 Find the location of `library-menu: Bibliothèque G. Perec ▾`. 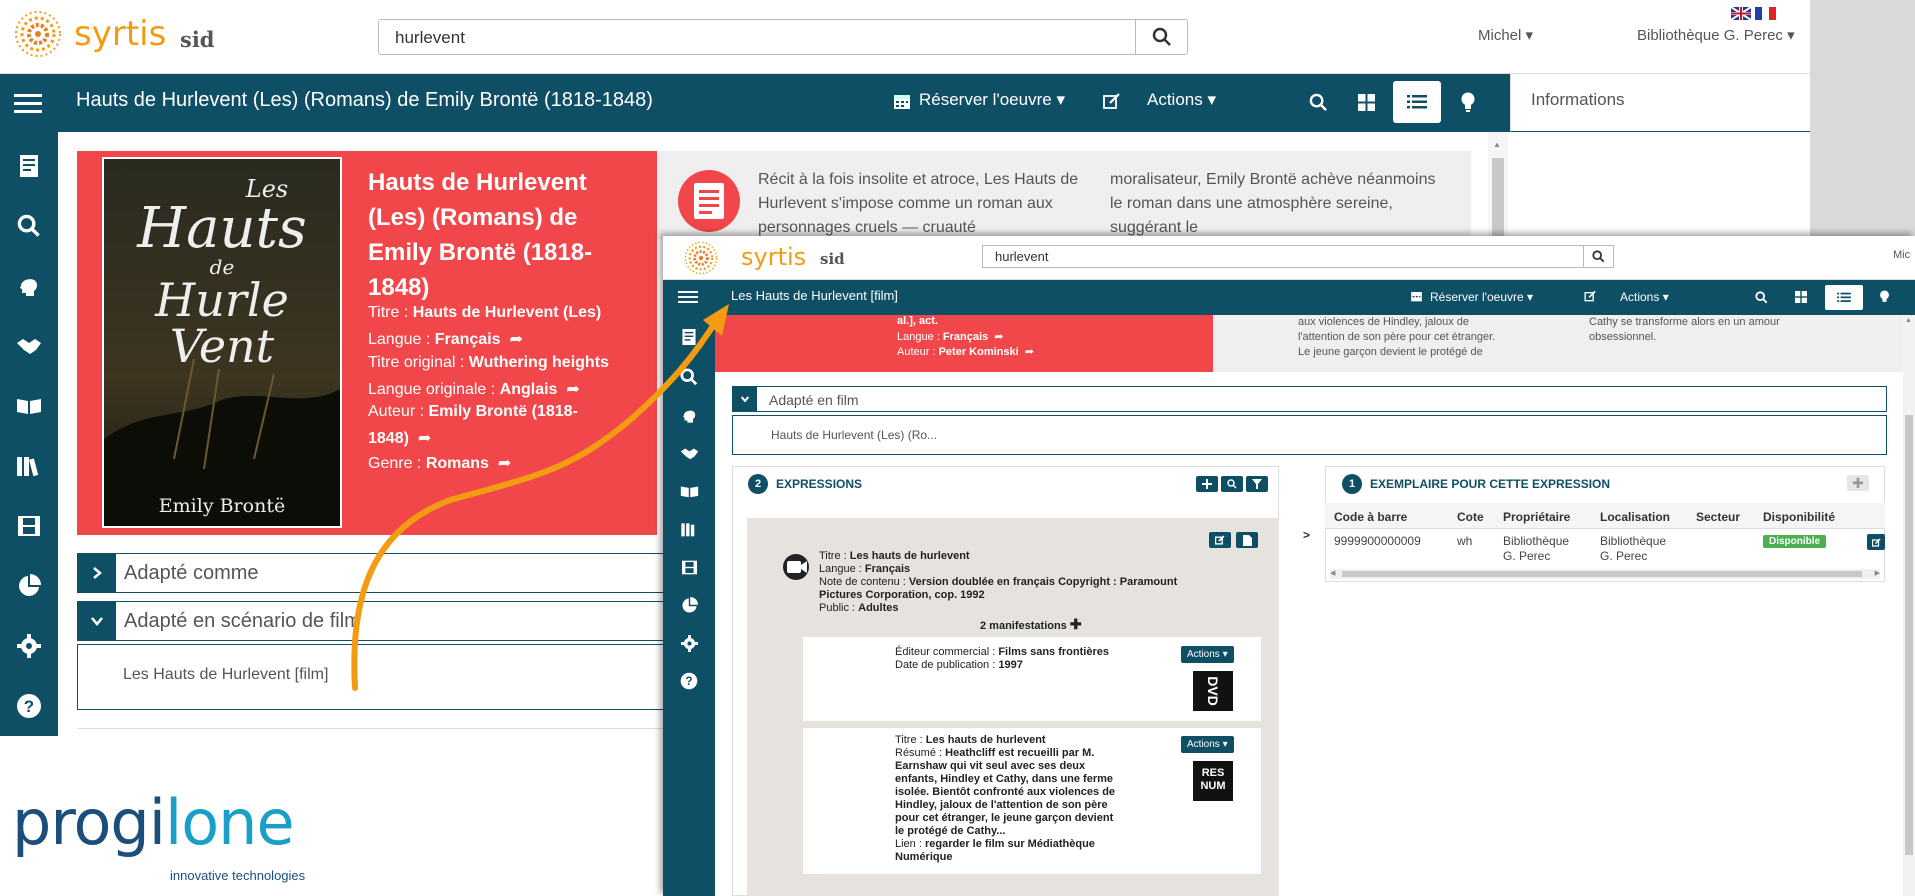

library-menu: Bibliothèque G. Perec ▾ is located at coordinates (1716, 35).